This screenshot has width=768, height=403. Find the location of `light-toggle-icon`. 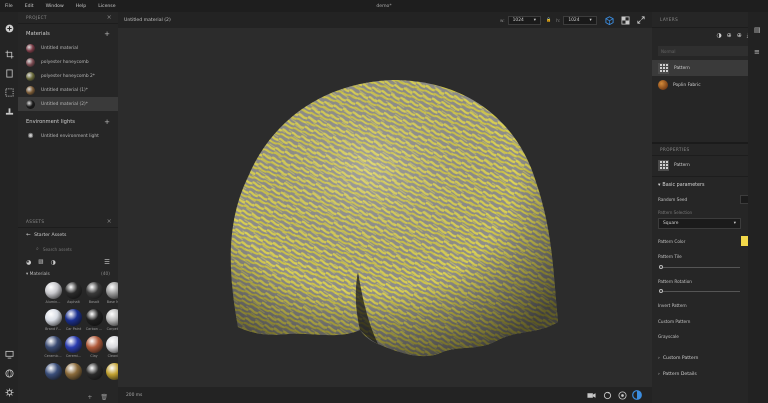

light-toggle-icon is located at coordinates (637, 395).